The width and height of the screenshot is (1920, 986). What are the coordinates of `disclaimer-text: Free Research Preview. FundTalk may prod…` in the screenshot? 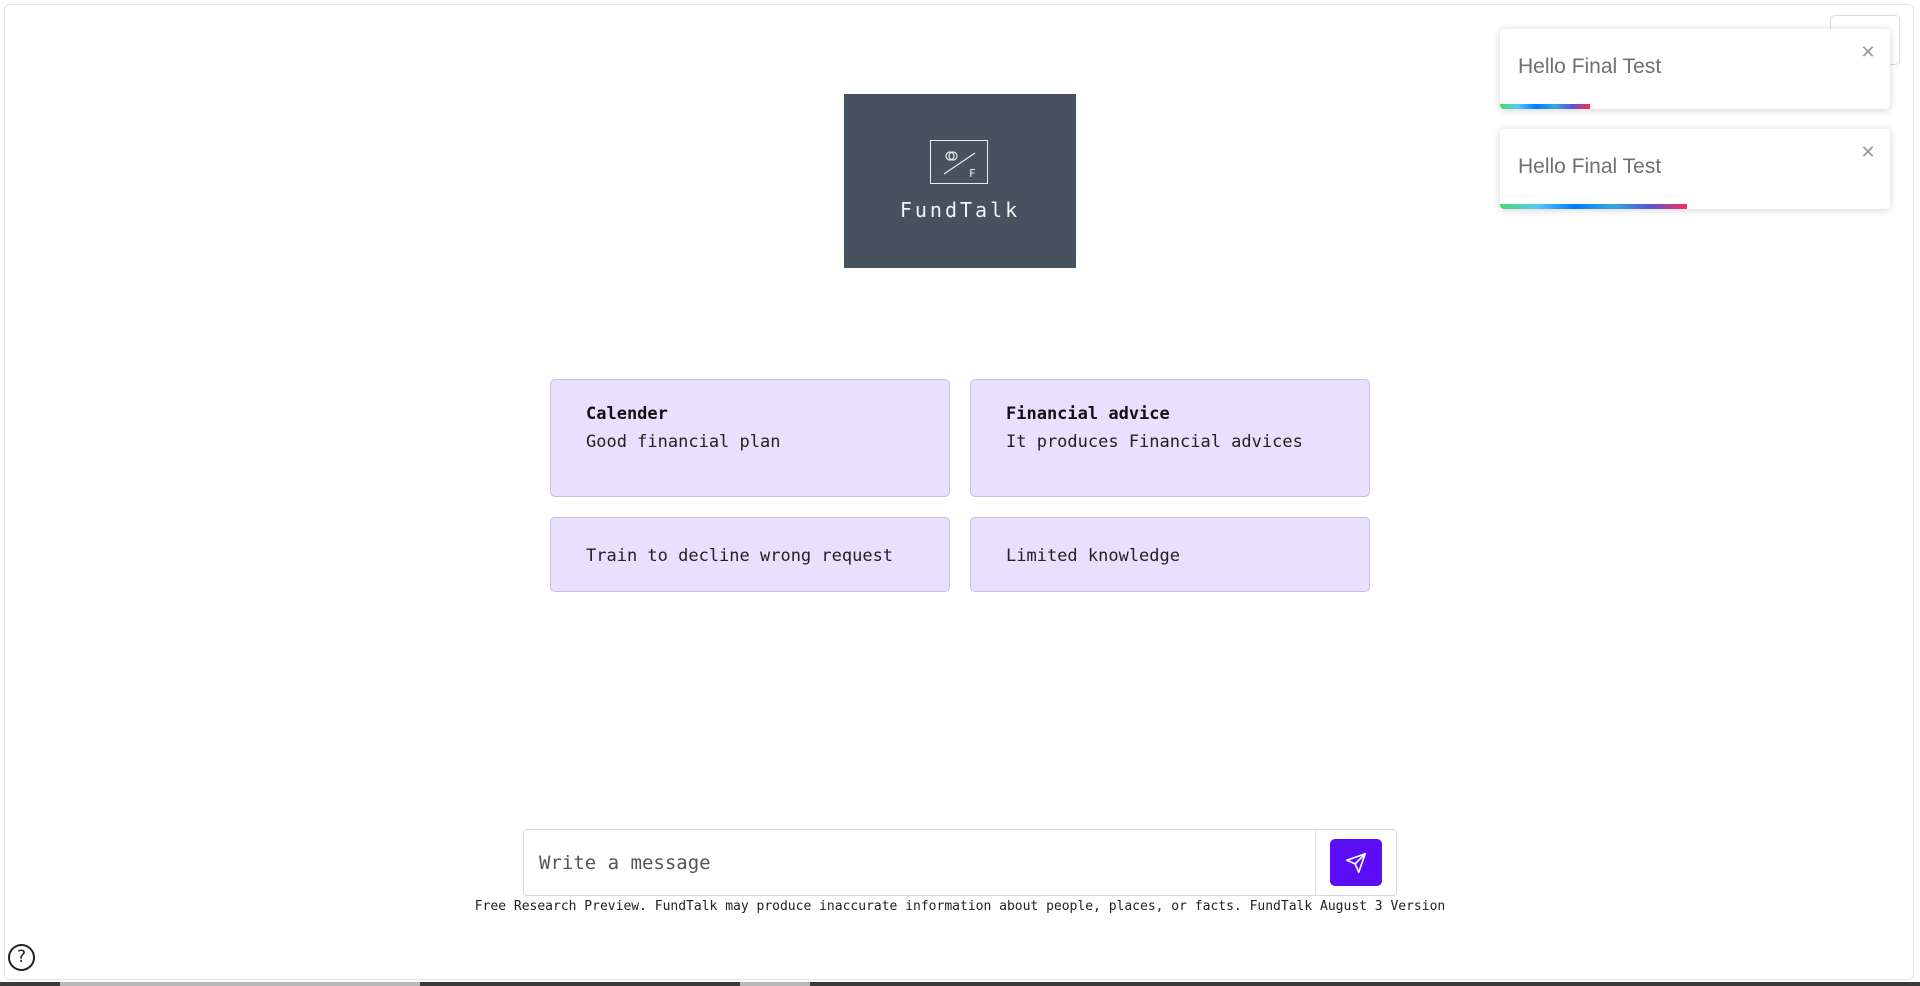 It's located at (960, 906).